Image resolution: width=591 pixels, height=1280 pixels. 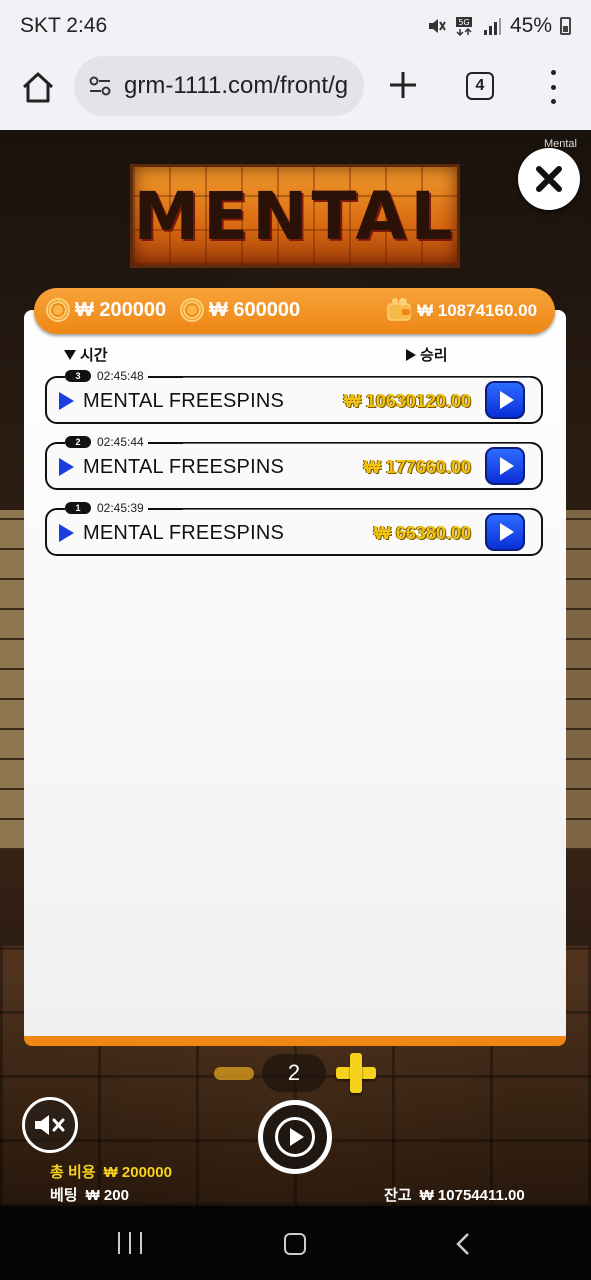 I want to click on decrease-bet-button, so click(x=234, y=1073).